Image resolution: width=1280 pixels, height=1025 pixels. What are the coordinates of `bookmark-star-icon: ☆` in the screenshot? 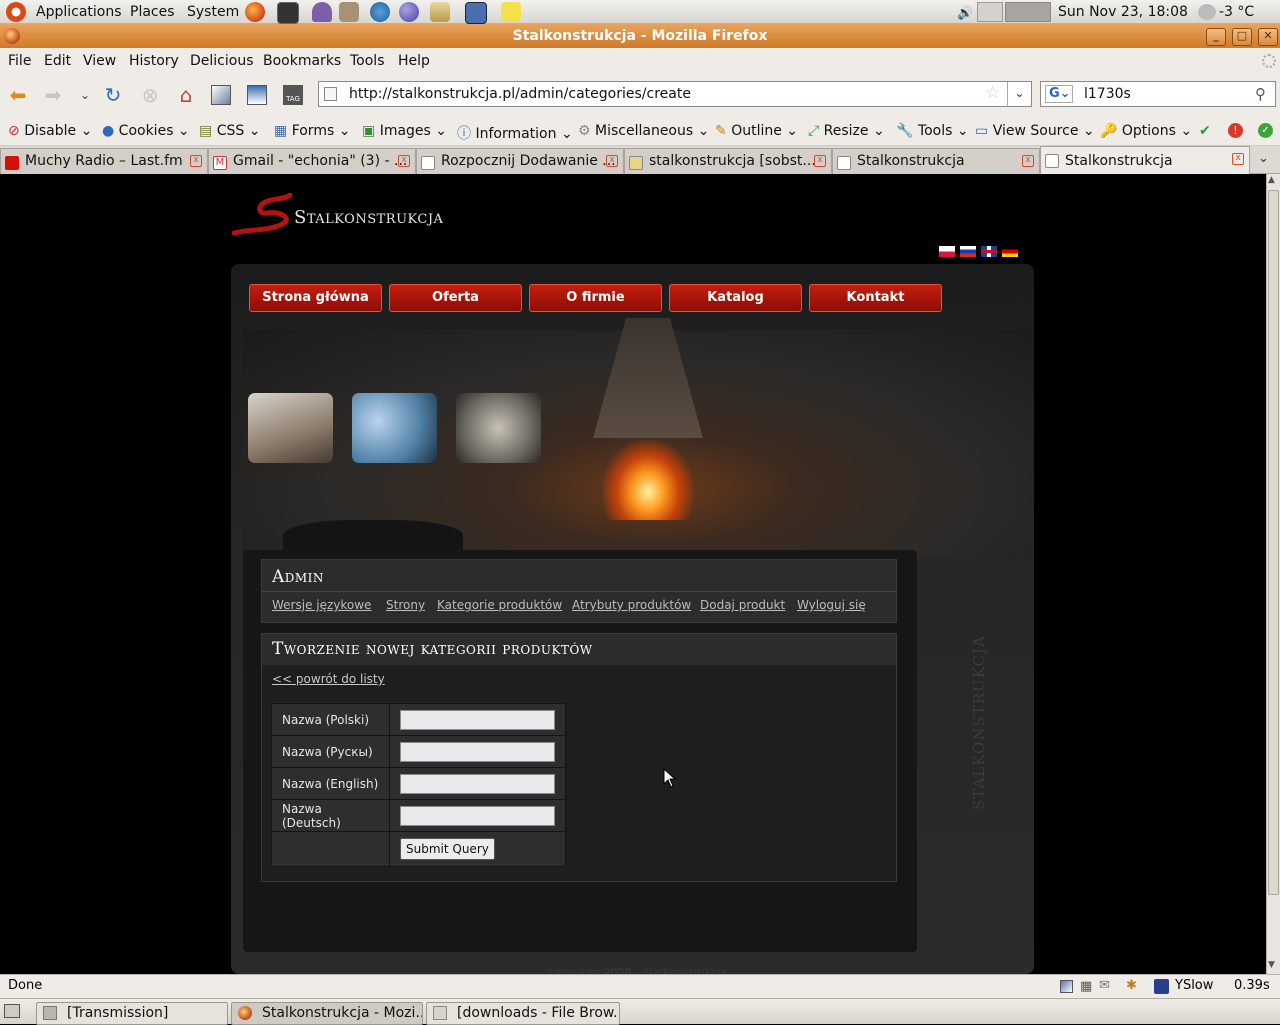 It's located at (992, 93).